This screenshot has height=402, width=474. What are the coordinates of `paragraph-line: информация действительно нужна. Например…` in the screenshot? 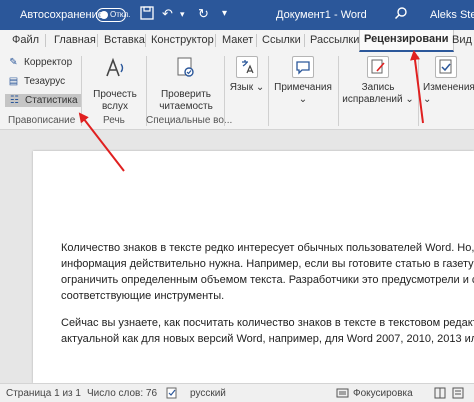 It's located at (267, 264).